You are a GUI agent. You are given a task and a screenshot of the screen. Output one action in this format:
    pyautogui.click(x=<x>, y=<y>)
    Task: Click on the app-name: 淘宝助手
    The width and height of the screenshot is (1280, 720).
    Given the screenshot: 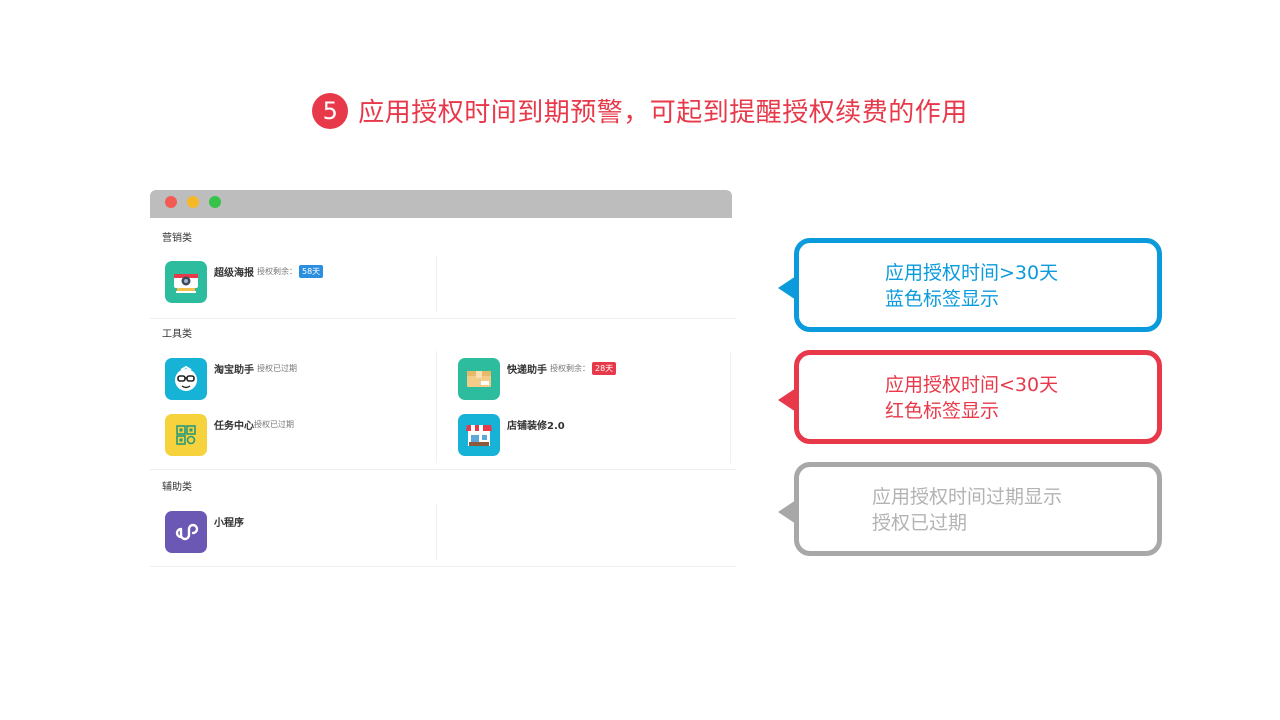 What is the action you would take?
    pyautogui.click(x=234, y=370)
    